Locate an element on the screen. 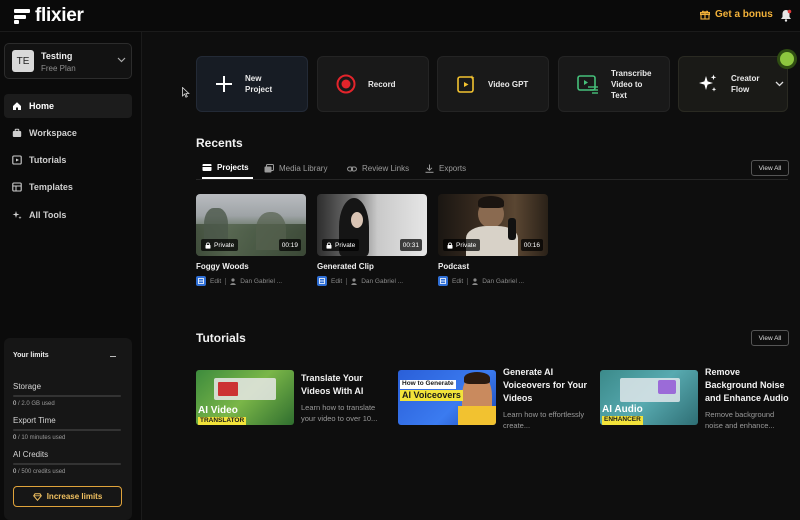  tutorial-thumb-line2: AI Voiceovers is located at coordinates (431, 395).